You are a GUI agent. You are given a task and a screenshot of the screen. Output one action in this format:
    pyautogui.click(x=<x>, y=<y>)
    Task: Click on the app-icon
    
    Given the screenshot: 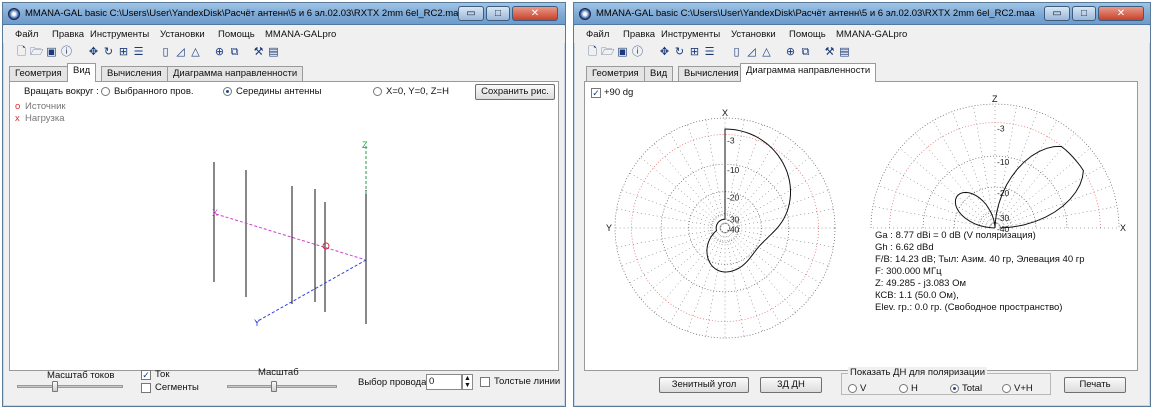 What is the action you would take?
    pyautogui.click(x=14, y=14)
    